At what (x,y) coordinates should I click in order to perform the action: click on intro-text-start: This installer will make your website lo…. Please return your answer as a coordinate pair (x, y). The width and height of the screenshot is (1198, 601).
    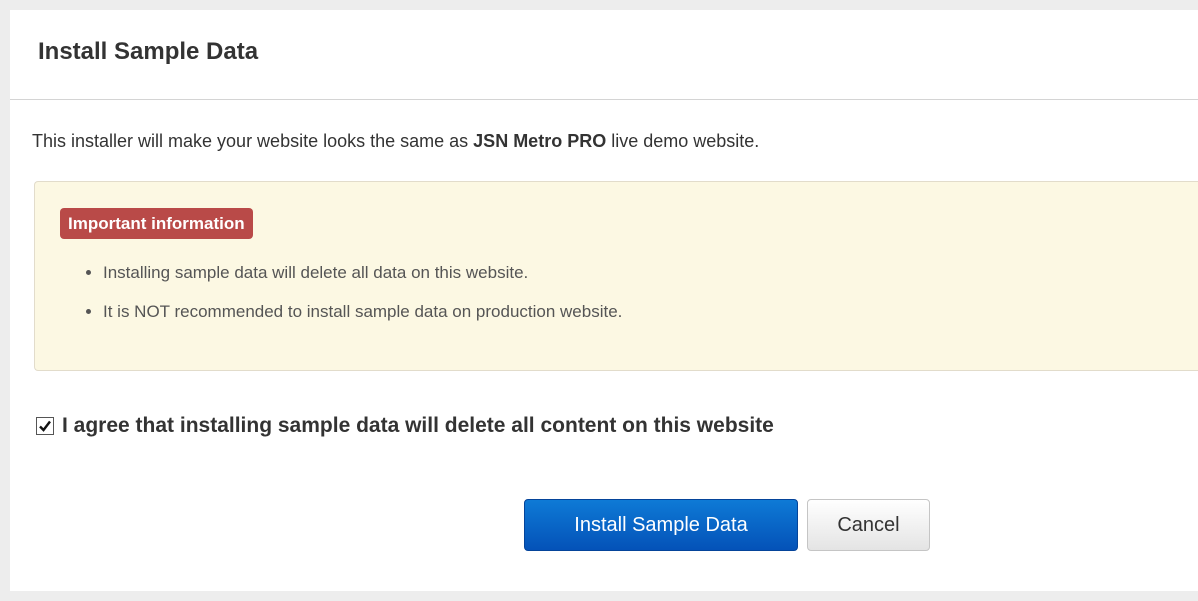
    Looking at the image, I should click on (253, 141).